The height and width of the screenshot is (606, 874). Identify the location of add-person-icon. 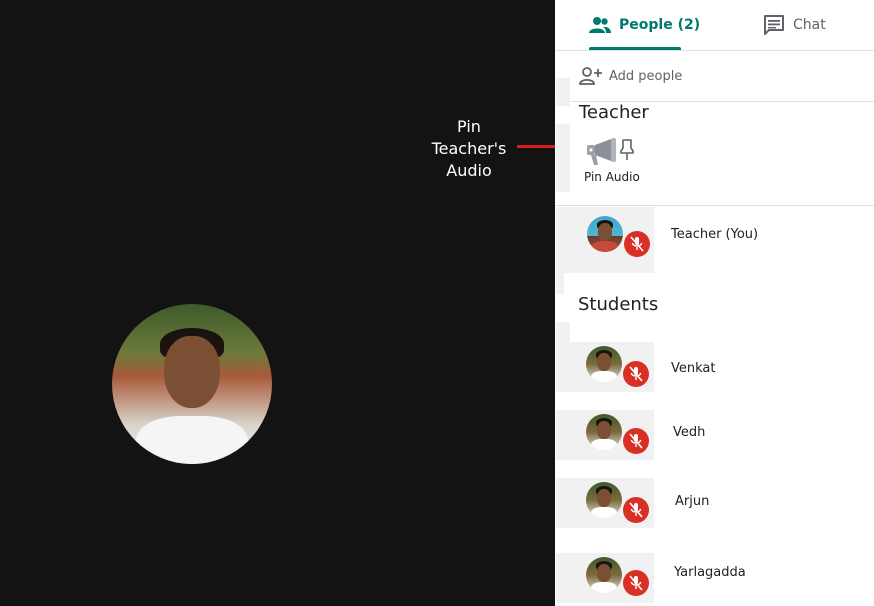
(591, 76).